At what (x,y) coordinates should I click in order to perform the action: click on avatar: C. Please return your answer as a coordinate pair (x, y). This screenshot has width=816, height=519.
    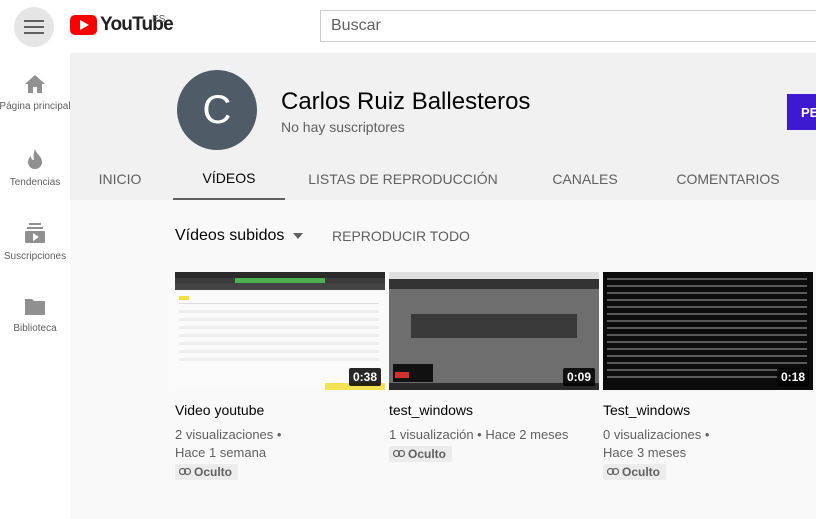
    Looking at the image, I should click on (217, 110).